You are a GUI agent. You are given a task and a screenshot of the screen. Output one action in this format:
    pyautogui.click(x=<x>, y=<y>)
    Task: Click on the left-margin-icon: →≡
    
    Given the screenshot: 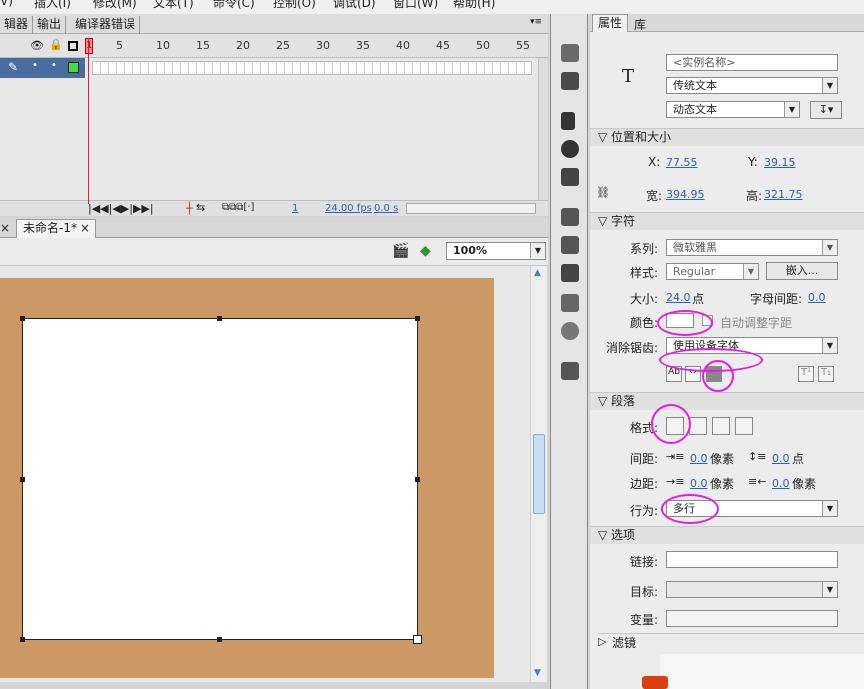 What is the action you would take?
    pyautogui.click(x=675, y=481)
    